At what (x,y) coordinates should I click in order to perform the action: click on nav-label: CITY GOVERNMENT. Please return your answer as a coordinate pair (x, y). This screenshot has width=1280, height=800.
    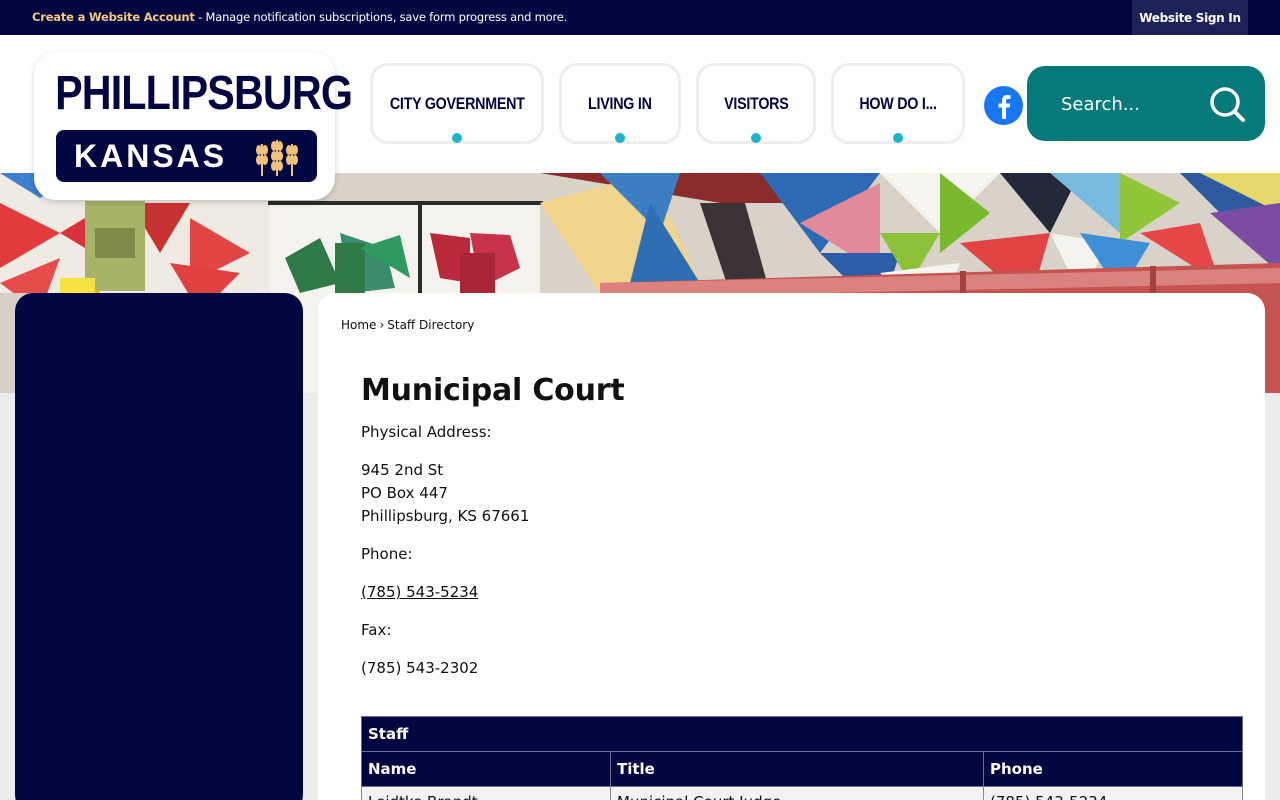
    Looking at the image, I should click on (457, 103).